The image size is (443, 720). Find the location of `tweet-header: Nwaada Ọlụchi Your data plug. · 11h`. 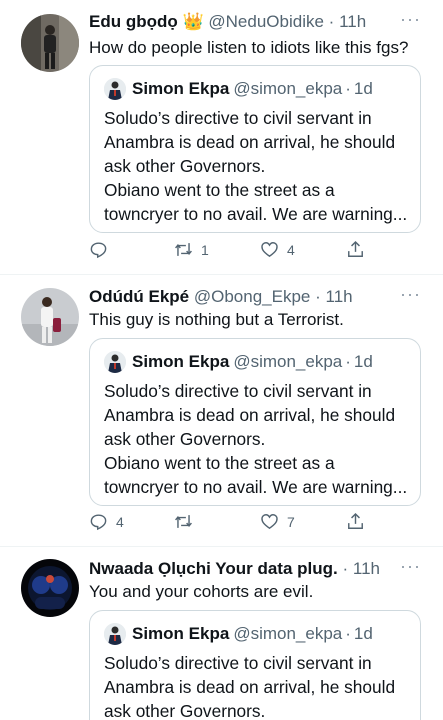

tweet-header: Nwaada Ọlụchi Your data plug. · 11h is located at coordinates (251, 569).